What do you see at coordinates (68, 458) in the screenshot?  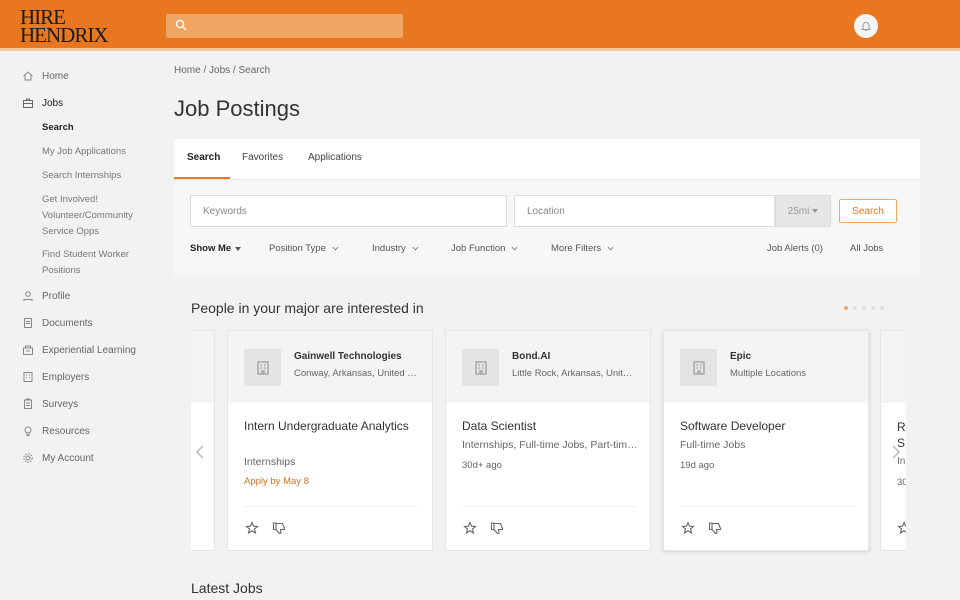 I see `sidebar-item-label: My Account` at bounding box center [68, 458].